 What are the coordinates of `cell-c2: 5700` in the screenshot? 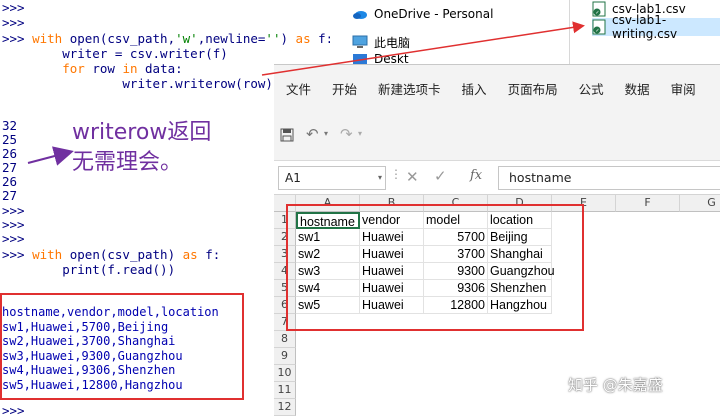 It's located at (456, 237).